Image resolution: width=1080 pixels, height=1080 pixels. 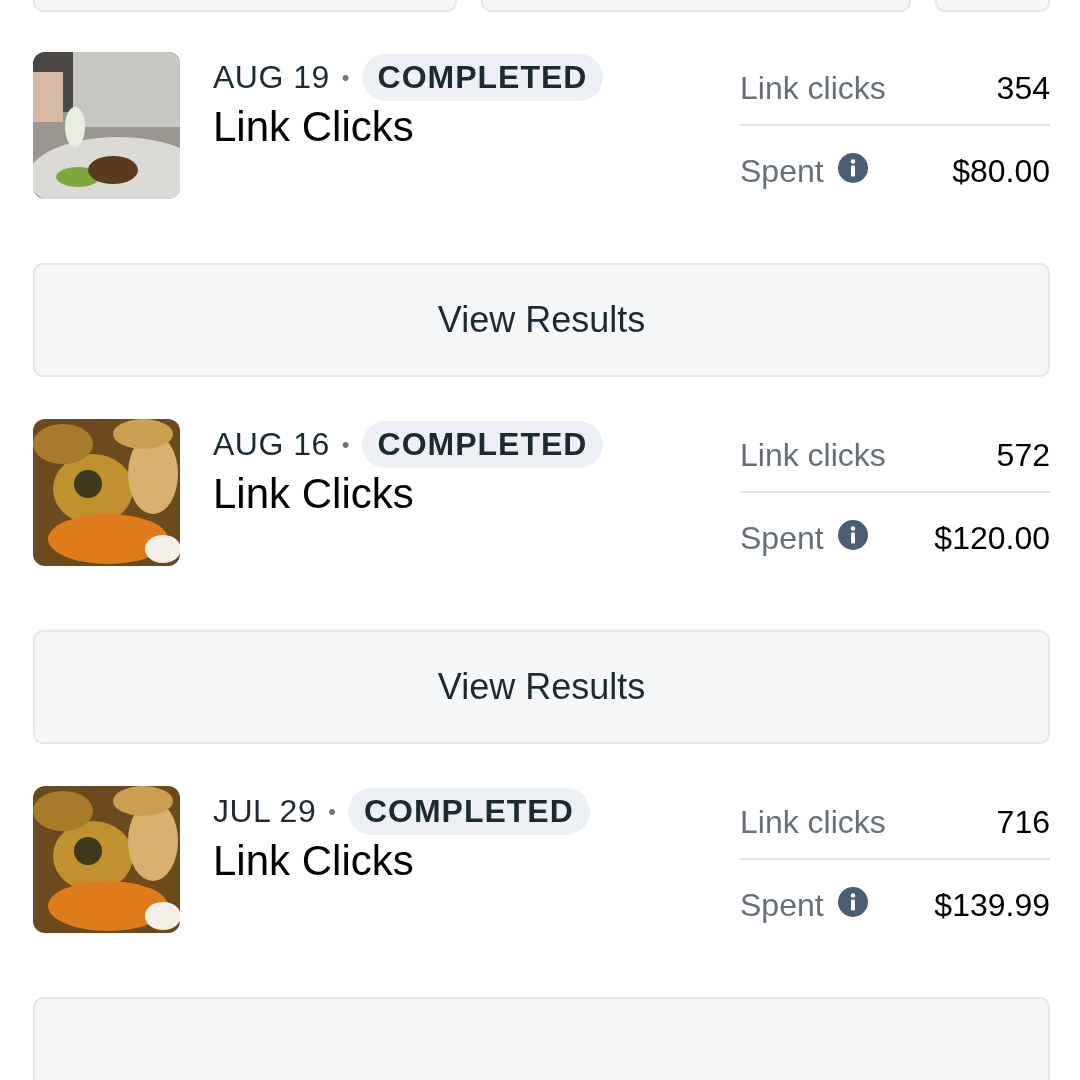 I want to click on spent-value: $120.00, so click(x=992, y=538).